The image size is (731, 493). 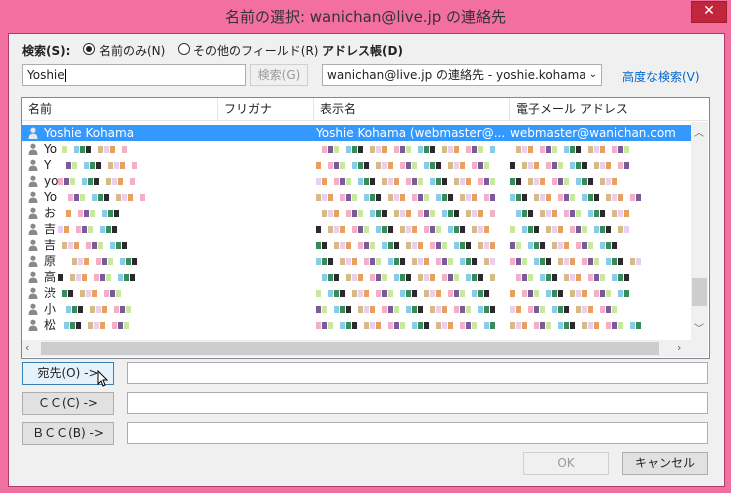 I want to click on column-furigana: フリガナ, so click(x=266, y=109).